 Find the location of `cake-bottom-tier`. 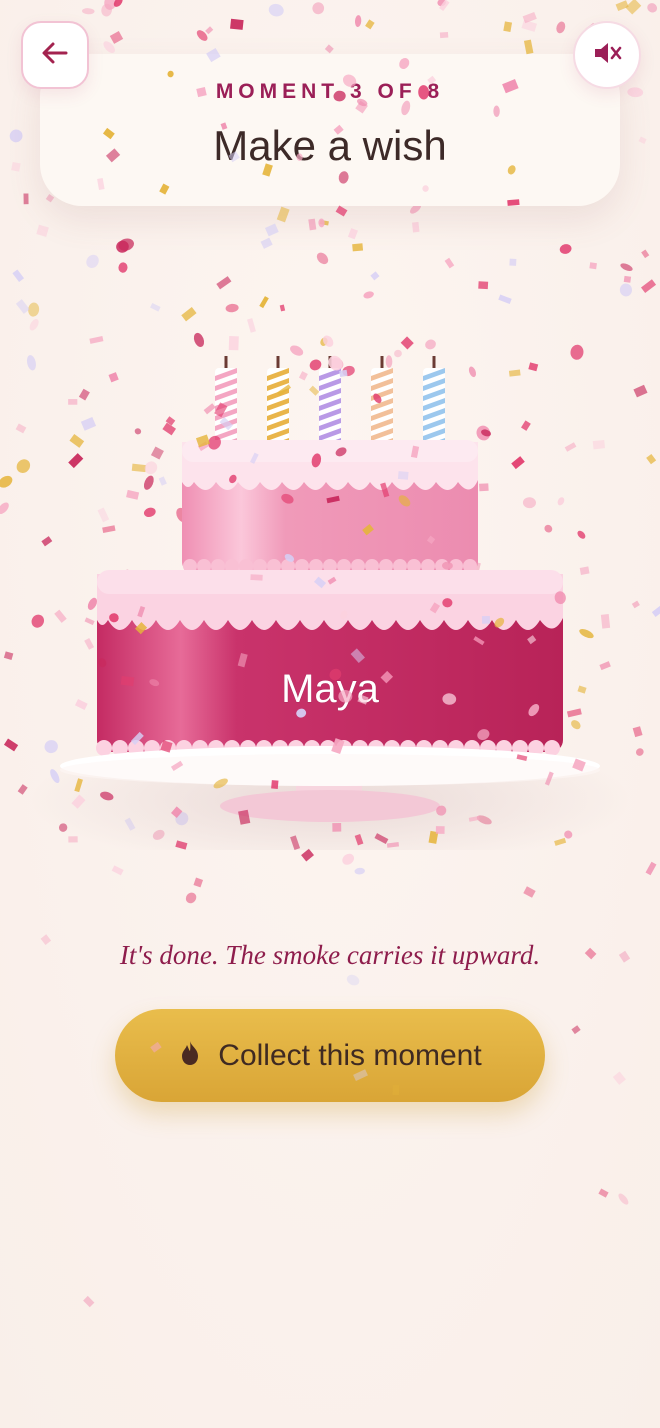

cake-bottom-tier is located at coordinates (329, 663).